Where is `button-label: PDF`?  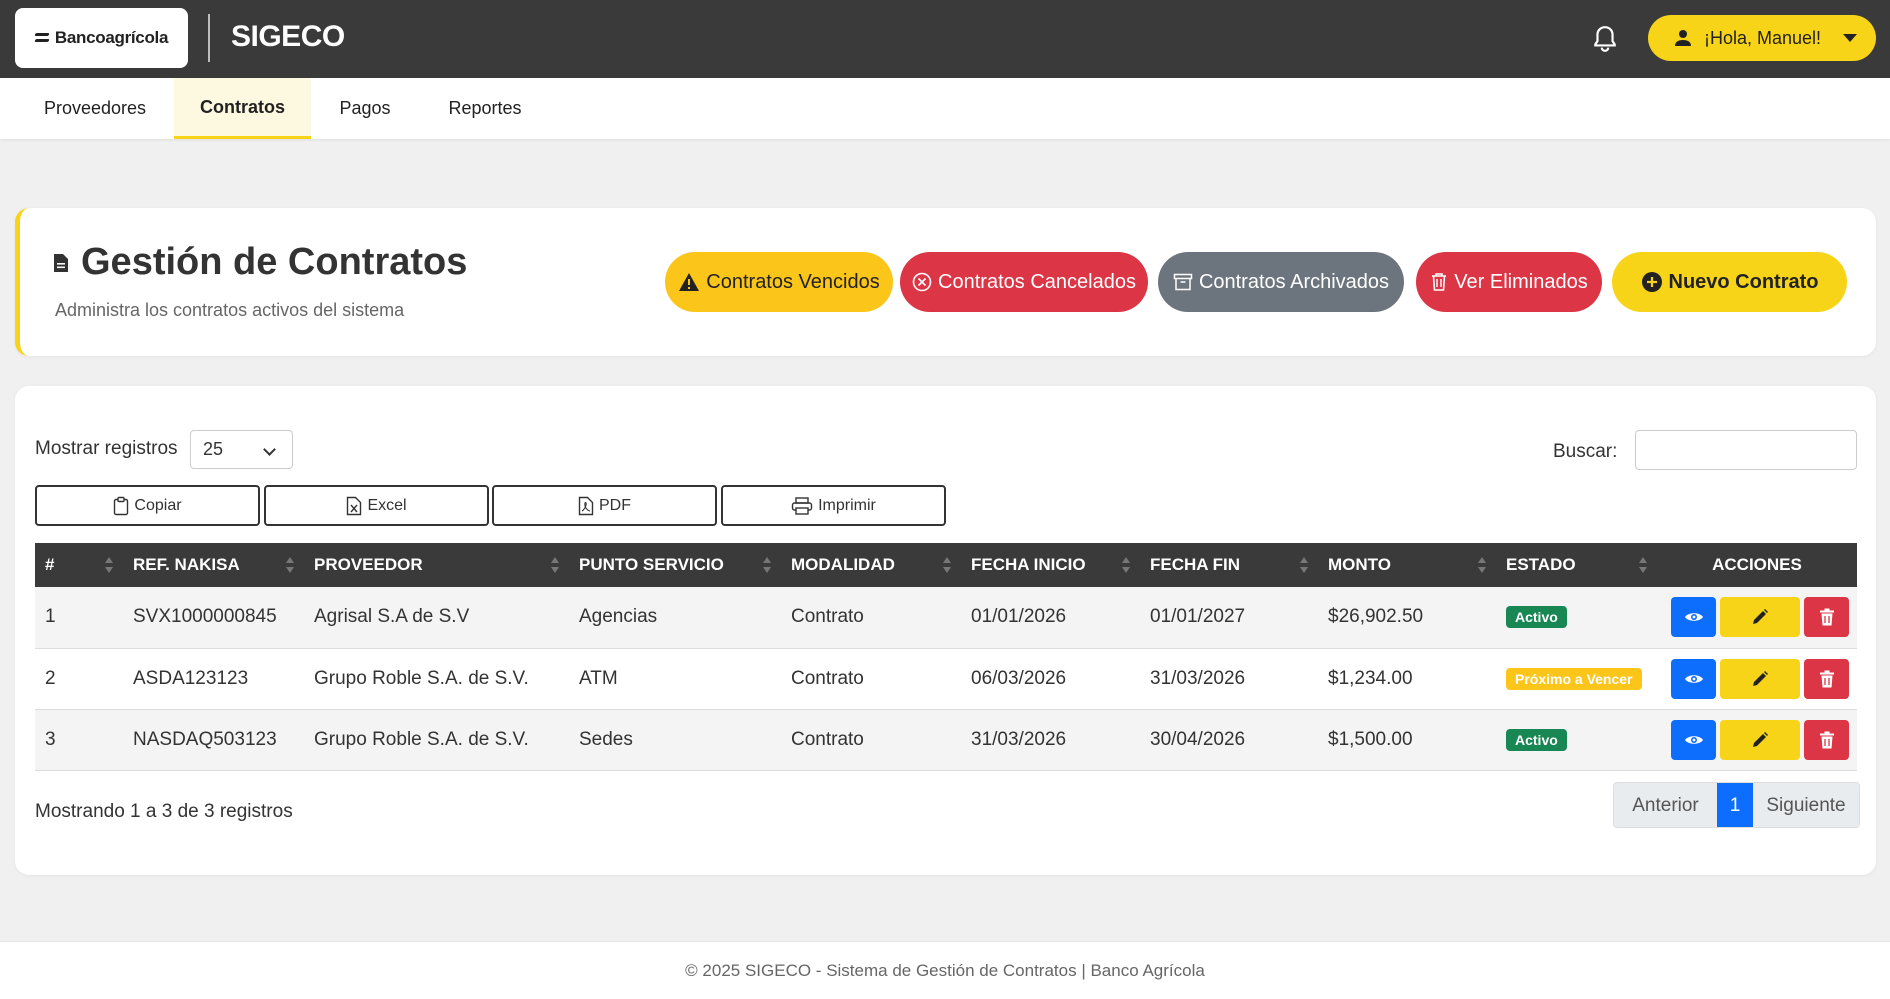
button-label: PDF is located at coordinates (615, 505).